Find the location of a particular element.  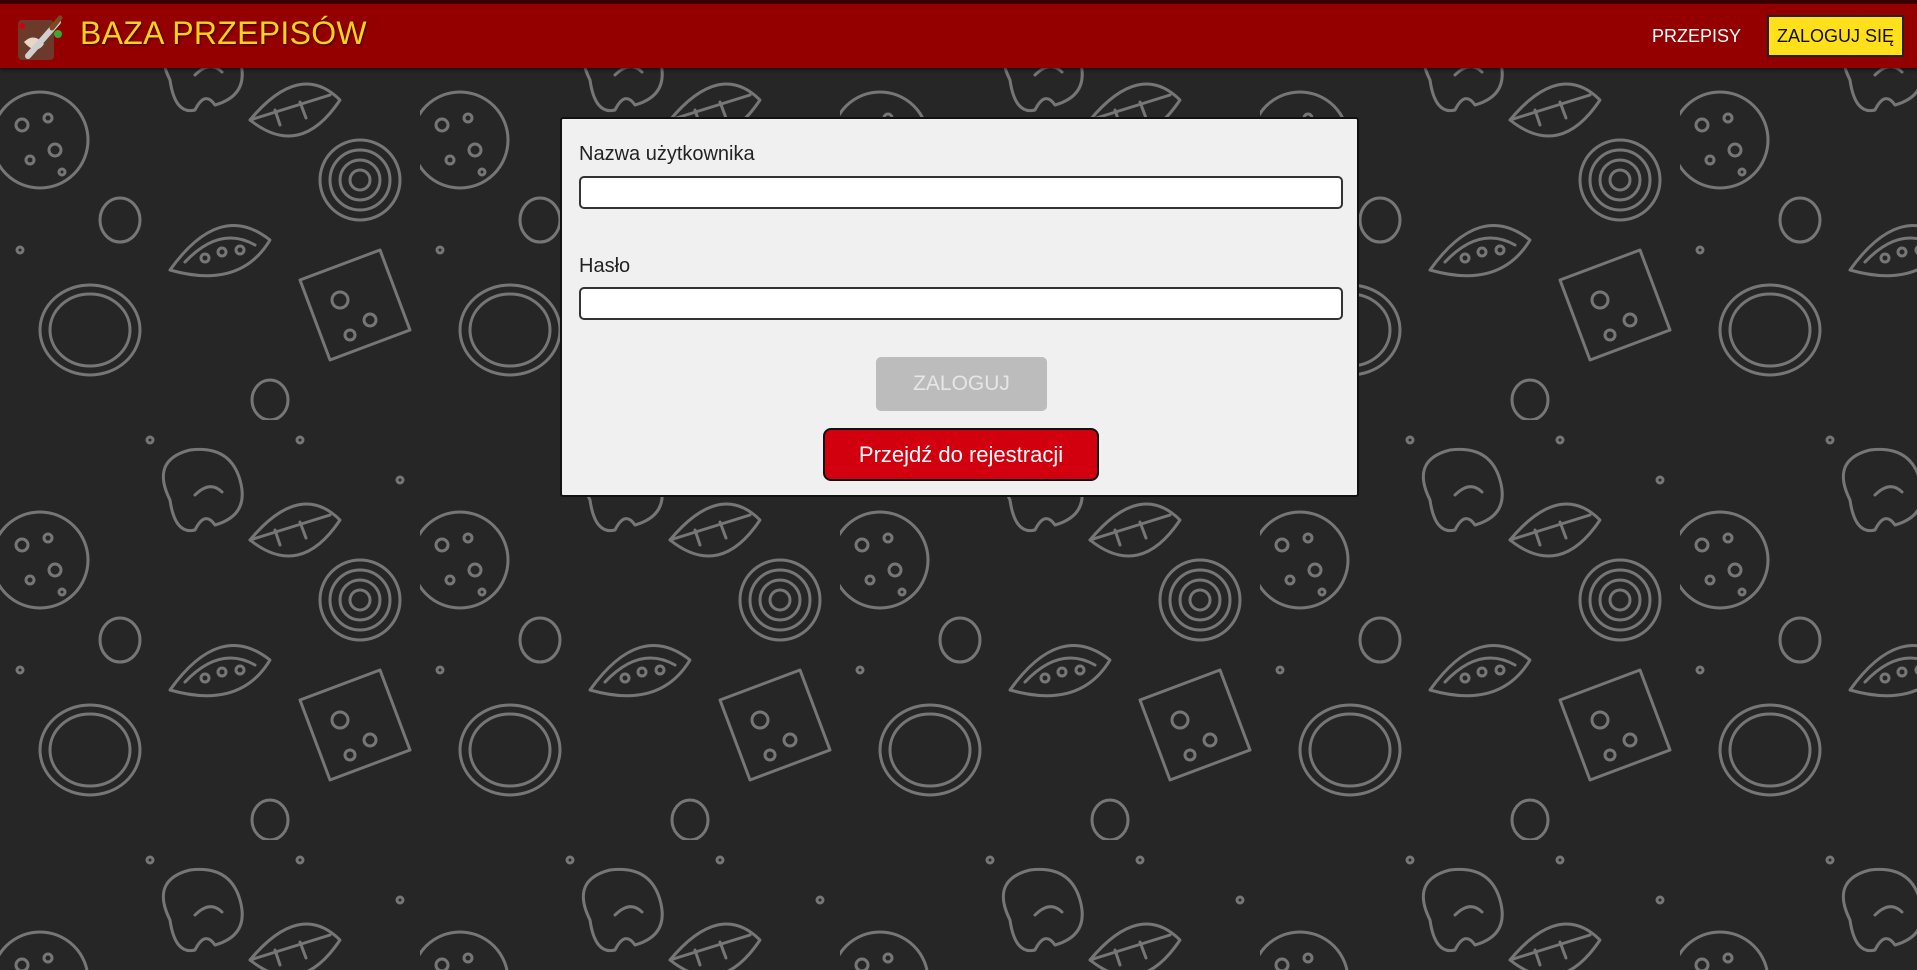

nav-login-button: ZALOGUJ SIĘ is located at coordinates (1835, 36).